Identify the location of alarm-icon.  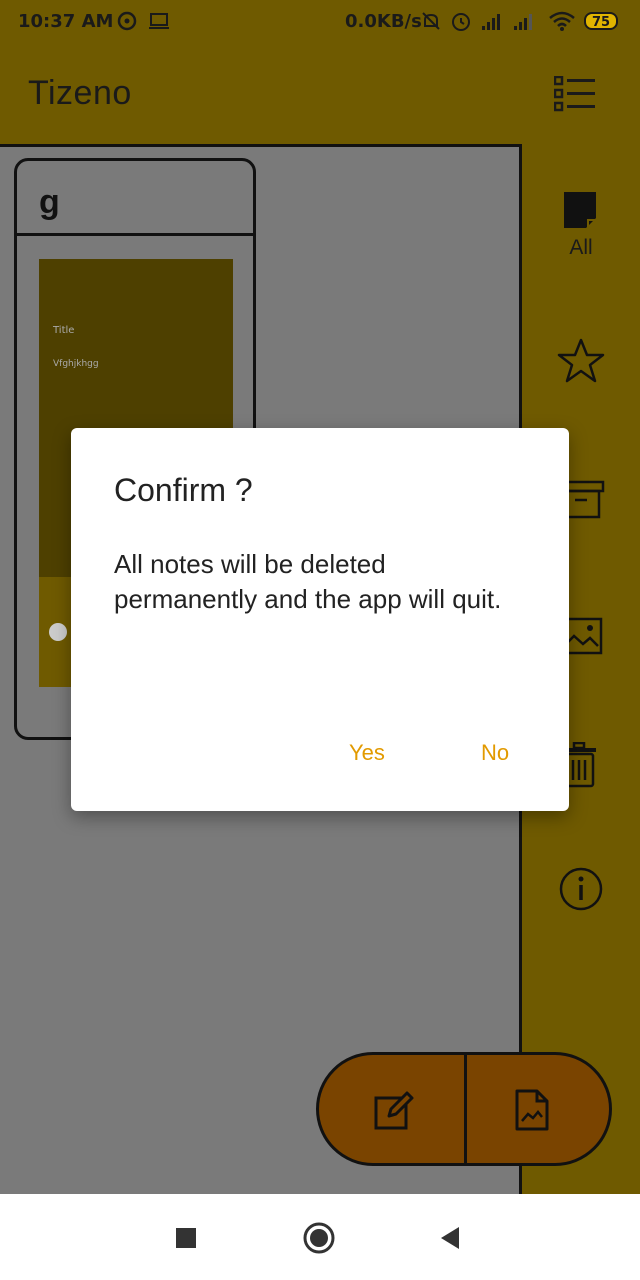
(461, 22).